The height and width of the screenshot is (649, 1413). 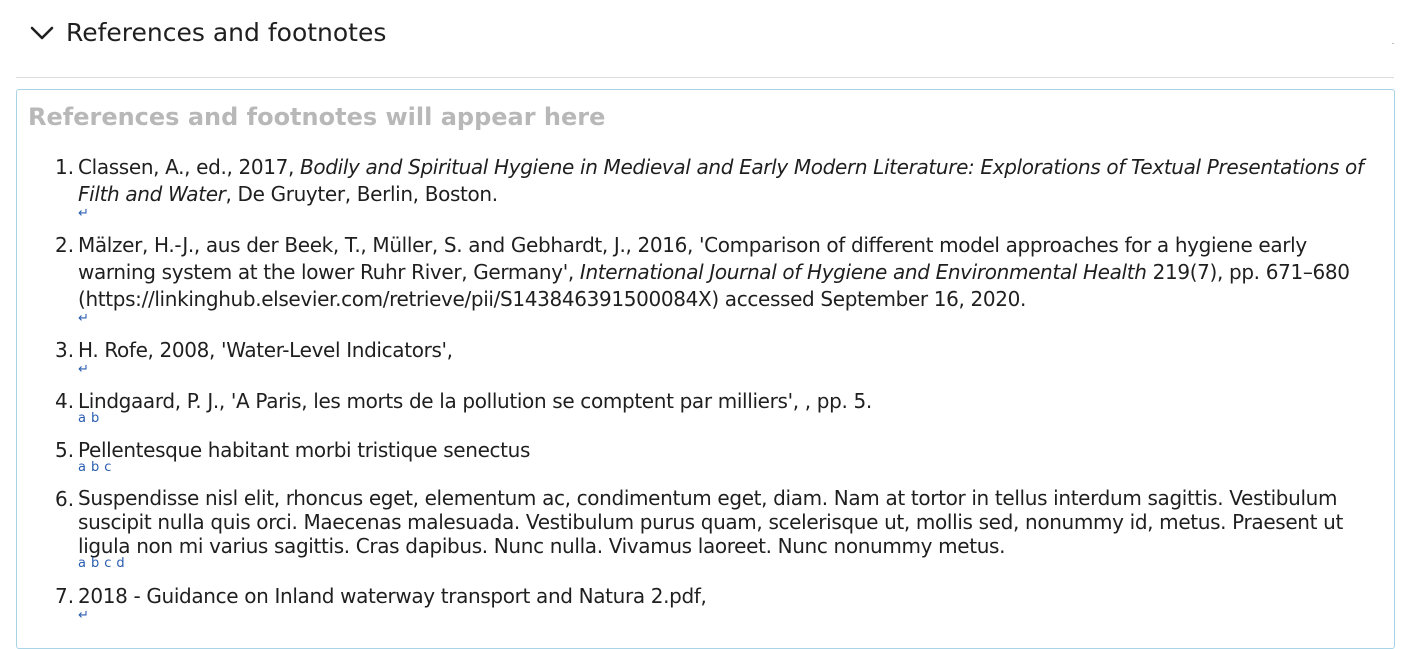 I want to click on backref-links: abcd, so click(x=104, y=564).